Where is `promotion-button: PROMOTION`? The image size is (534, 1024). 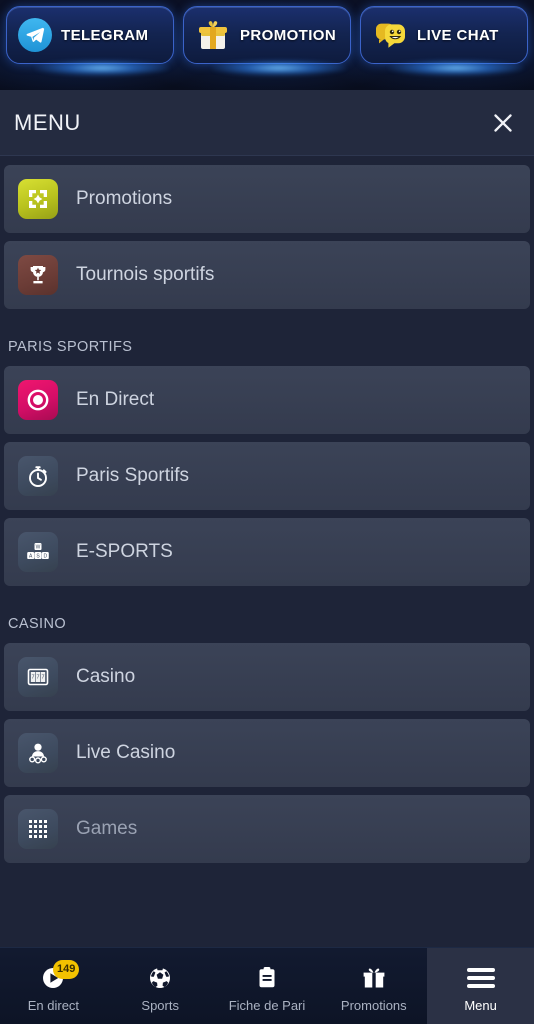 promotion-button: PROMOTION is located at coordinates (267, 41).